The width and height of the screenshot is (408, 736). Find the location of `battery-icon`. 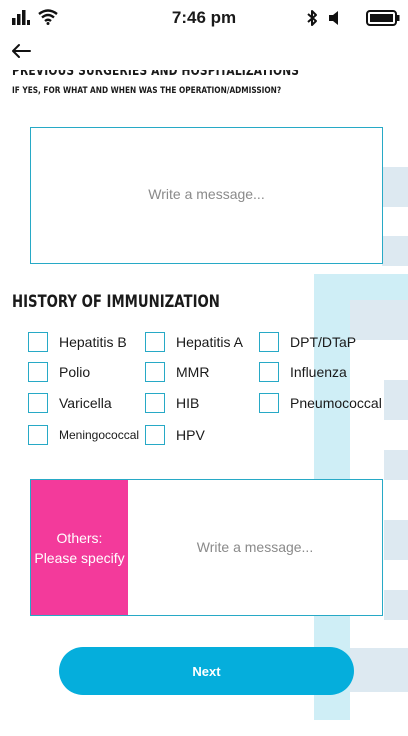

battery-icon is located at coordinates (383, 20).